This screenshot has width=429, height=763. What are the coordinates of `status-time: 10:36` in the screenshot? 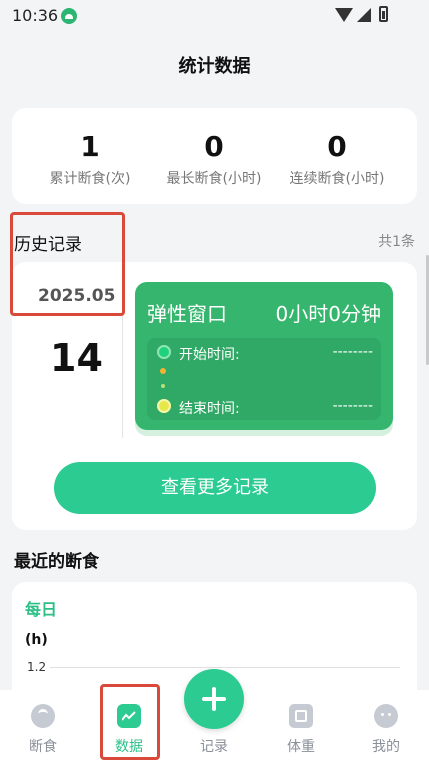 It's located at (35, 15).